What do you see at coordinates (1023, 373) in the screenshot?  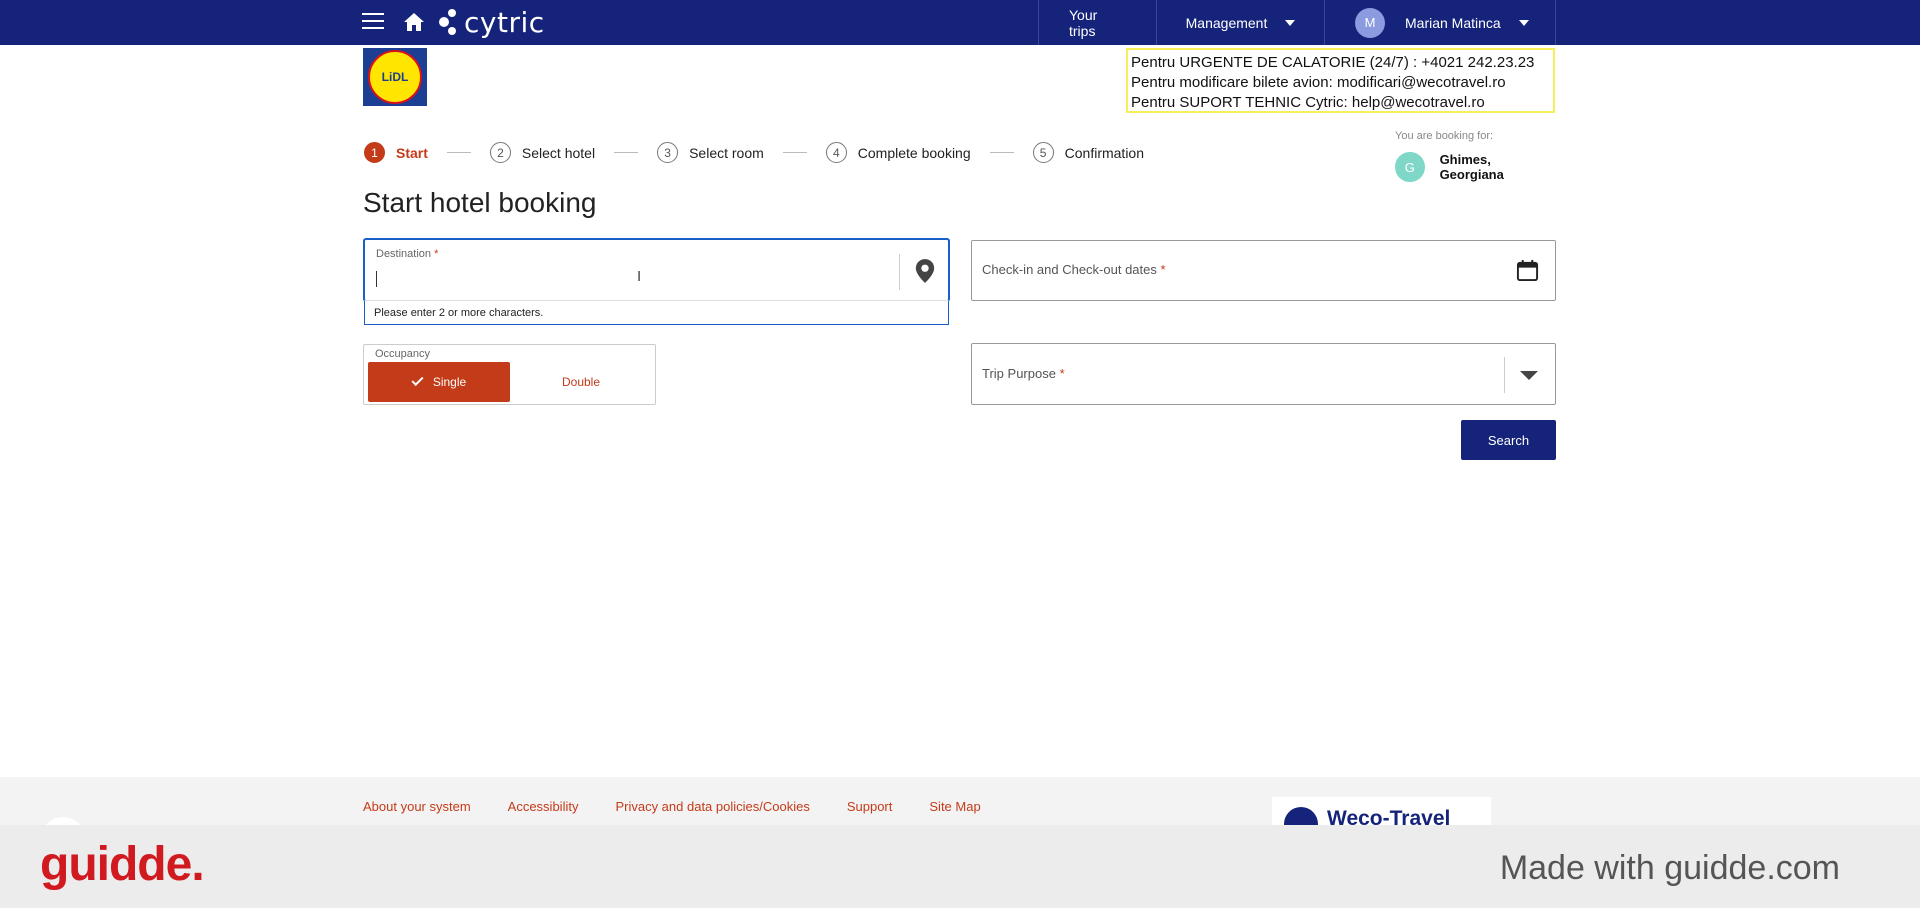 I see `trip-purpose-placeholder: Trip Purpose *` at bounding box center [1023, 373].